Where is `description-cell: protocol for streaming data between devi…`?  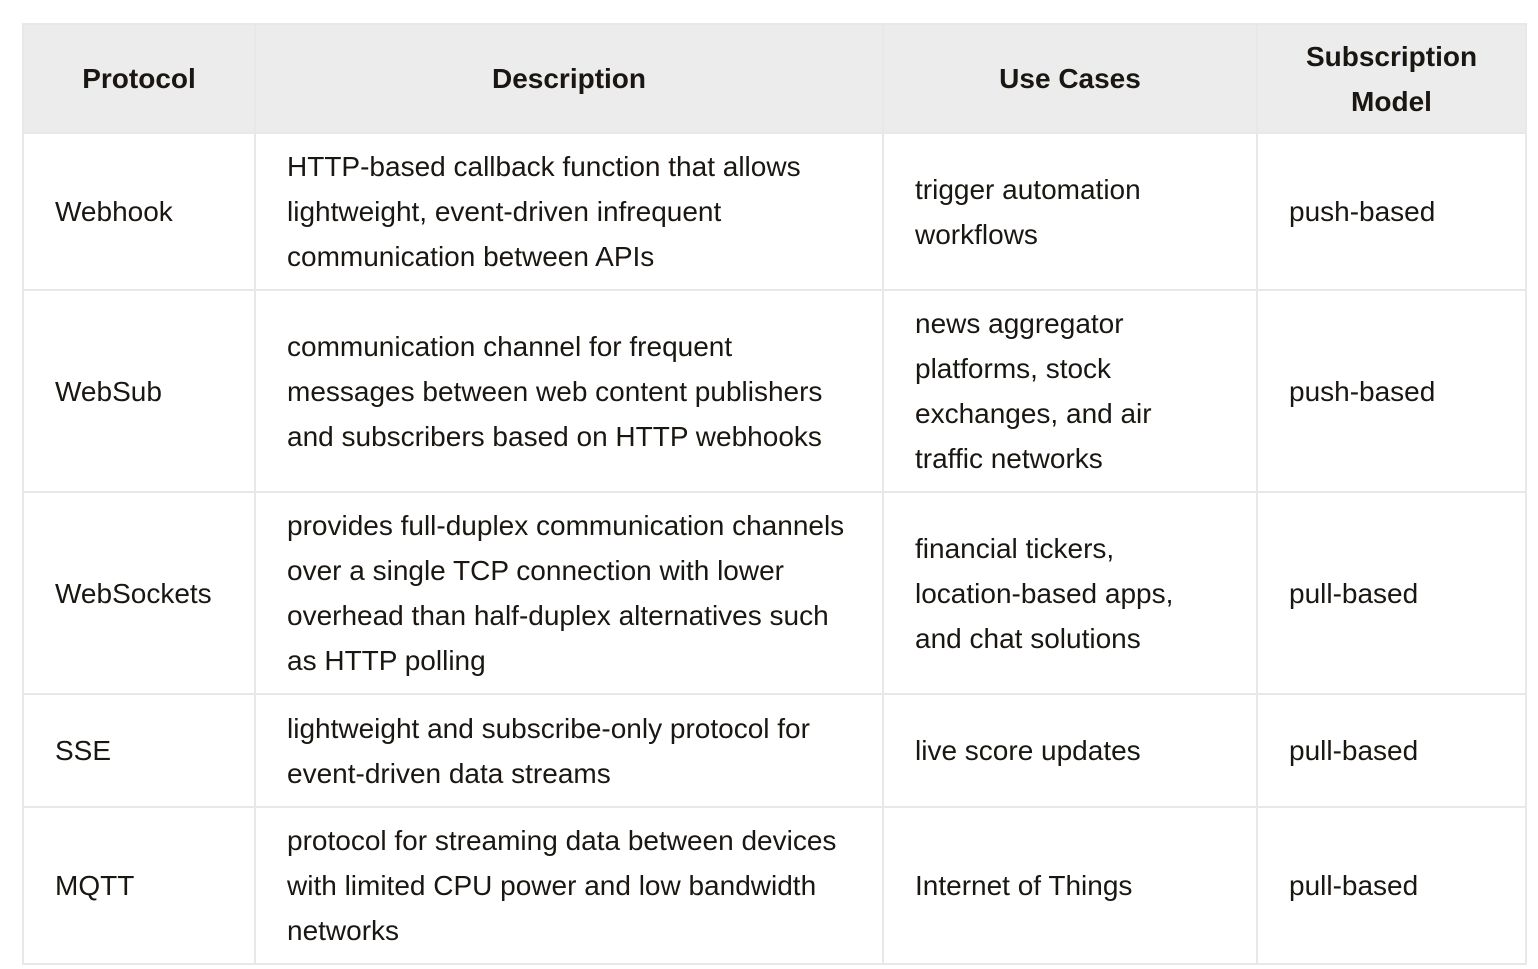 description-cell: protocol for streaming data between devi… is located at coordinates (569, 885).